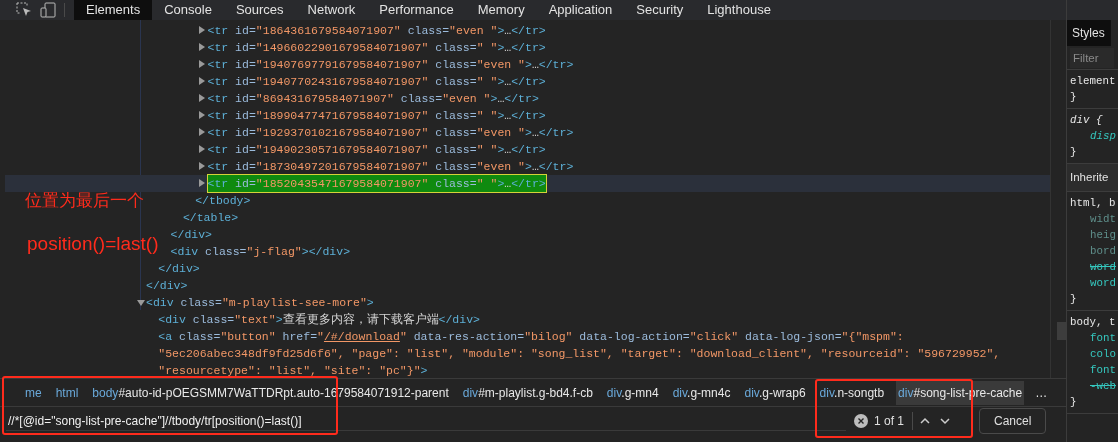  I want to click on html-code-line: <tr id="869431679584071907" class="even ">…</tr>, so click(373, 99).